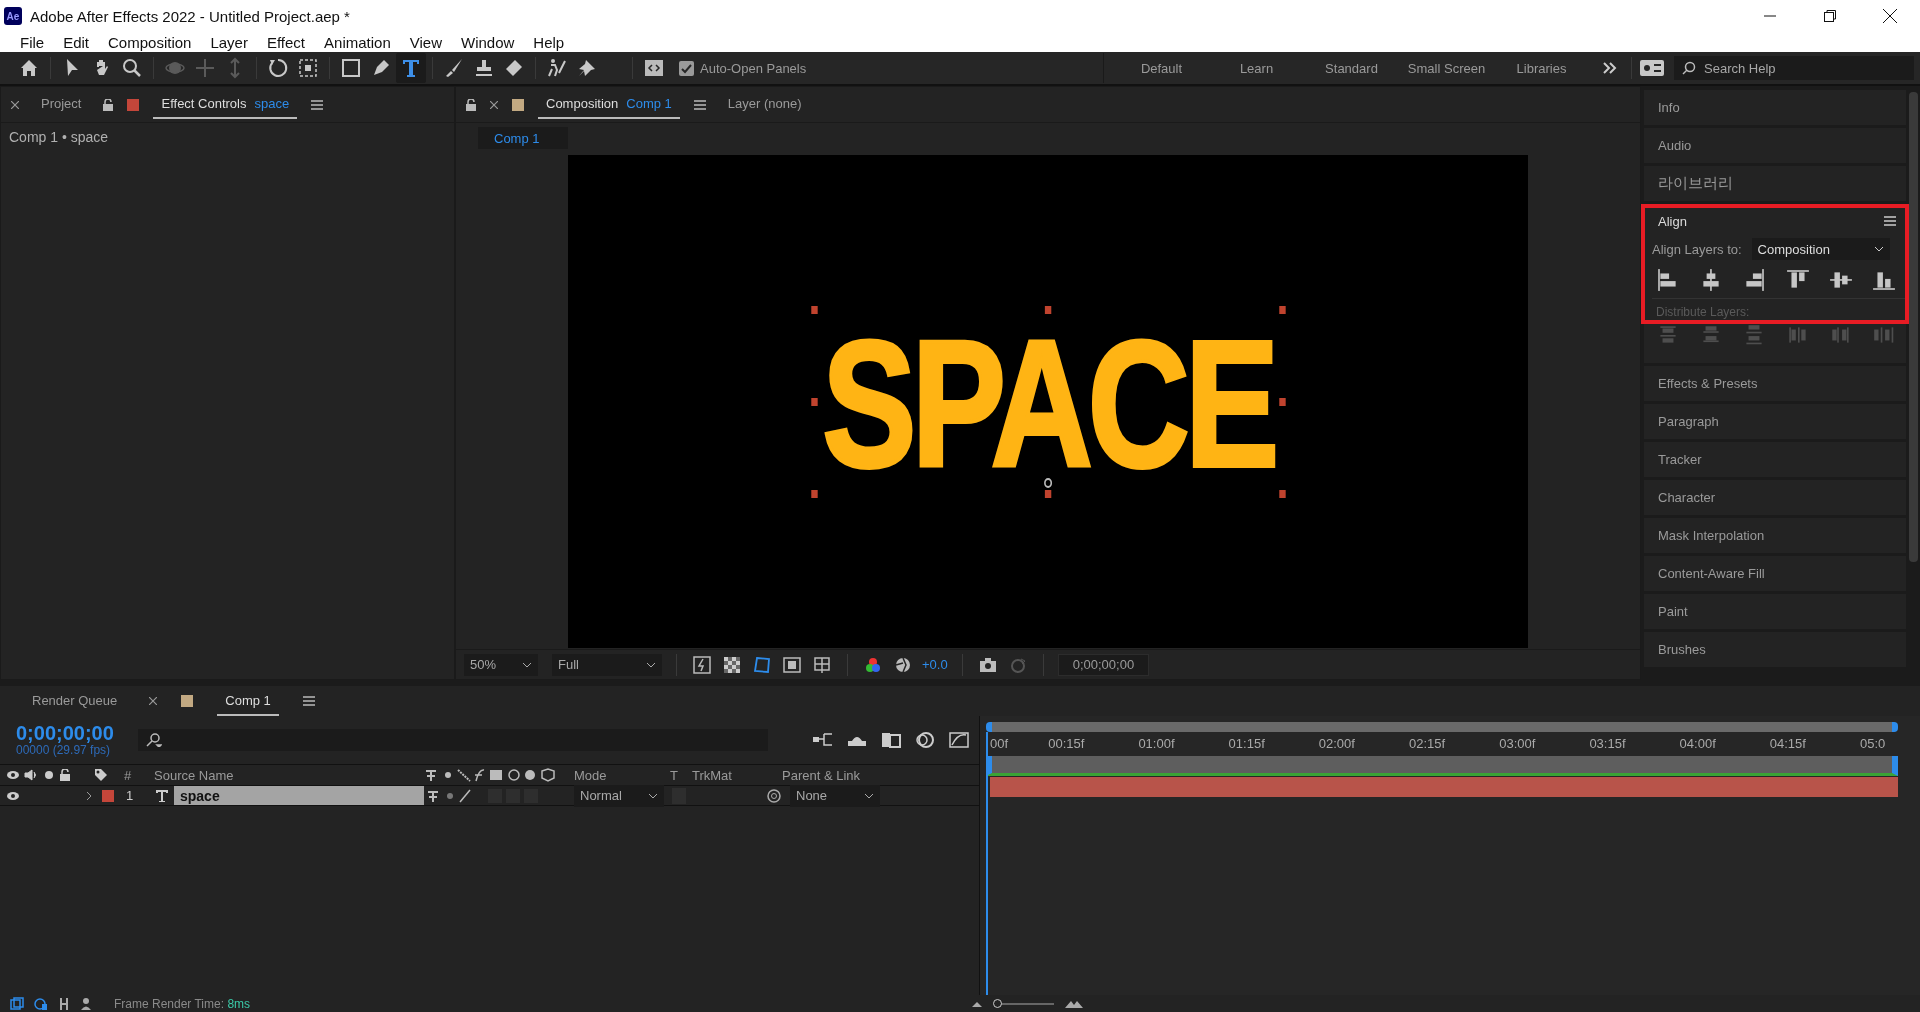 Image resolution: width=1920 pixels, height=1012 pixels. What do you see at coordinates (764, 104) in the screenshot?
I see `panel-tab: Layer (none)` at bounding box center [764, 104].